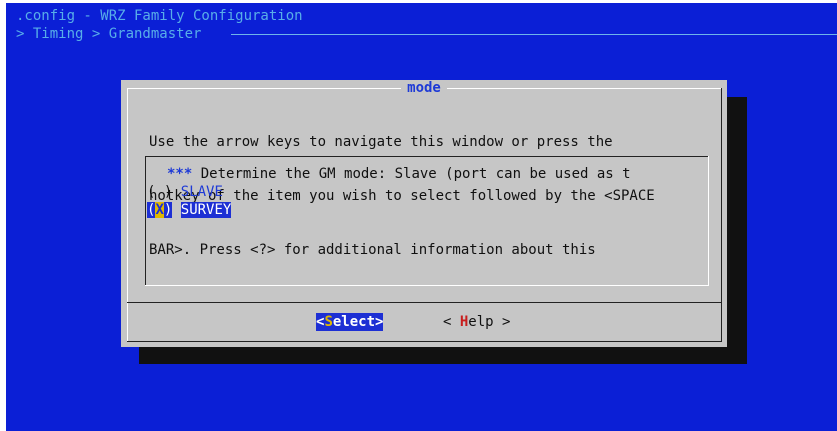  What do you see at coordinates (481, 322) in the screenshot?
I see `help-label: elp` at bounding box center [481, 322].